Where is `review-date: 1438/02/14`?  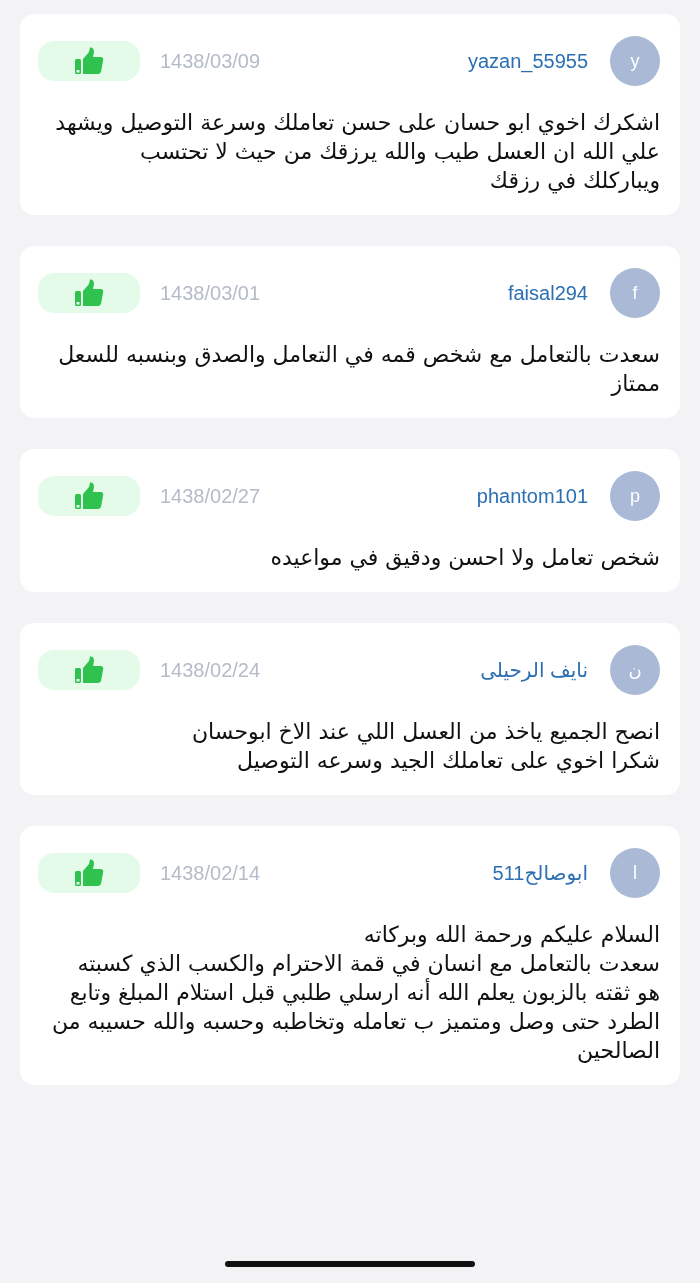 review-date: 1438/02/14 is located at coordinates (210, 873).